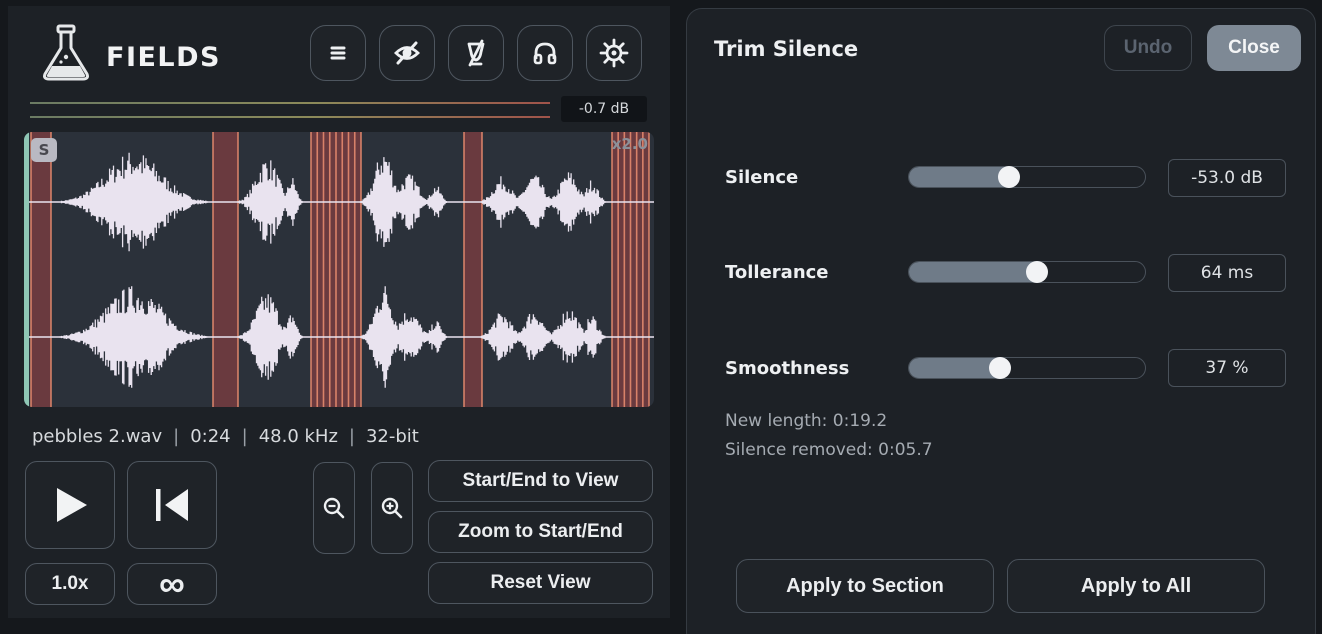  Describe the element at coordinates (829, 450) in the screenshot. I see `silence-removed-text: Silence removed: 0:05.7` at that location.